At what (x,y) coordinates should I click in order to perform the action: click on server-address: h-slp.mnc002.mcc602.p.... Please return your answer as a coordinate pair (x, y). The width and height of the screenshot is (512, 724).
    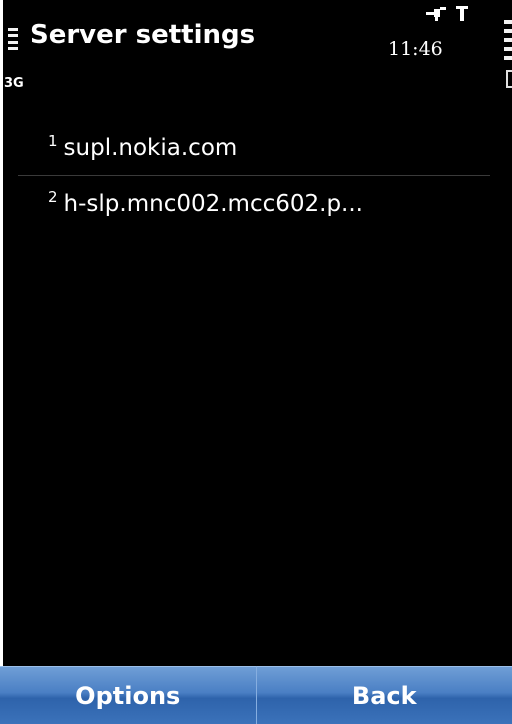
    Looking at the image, I should click on (213, 204).